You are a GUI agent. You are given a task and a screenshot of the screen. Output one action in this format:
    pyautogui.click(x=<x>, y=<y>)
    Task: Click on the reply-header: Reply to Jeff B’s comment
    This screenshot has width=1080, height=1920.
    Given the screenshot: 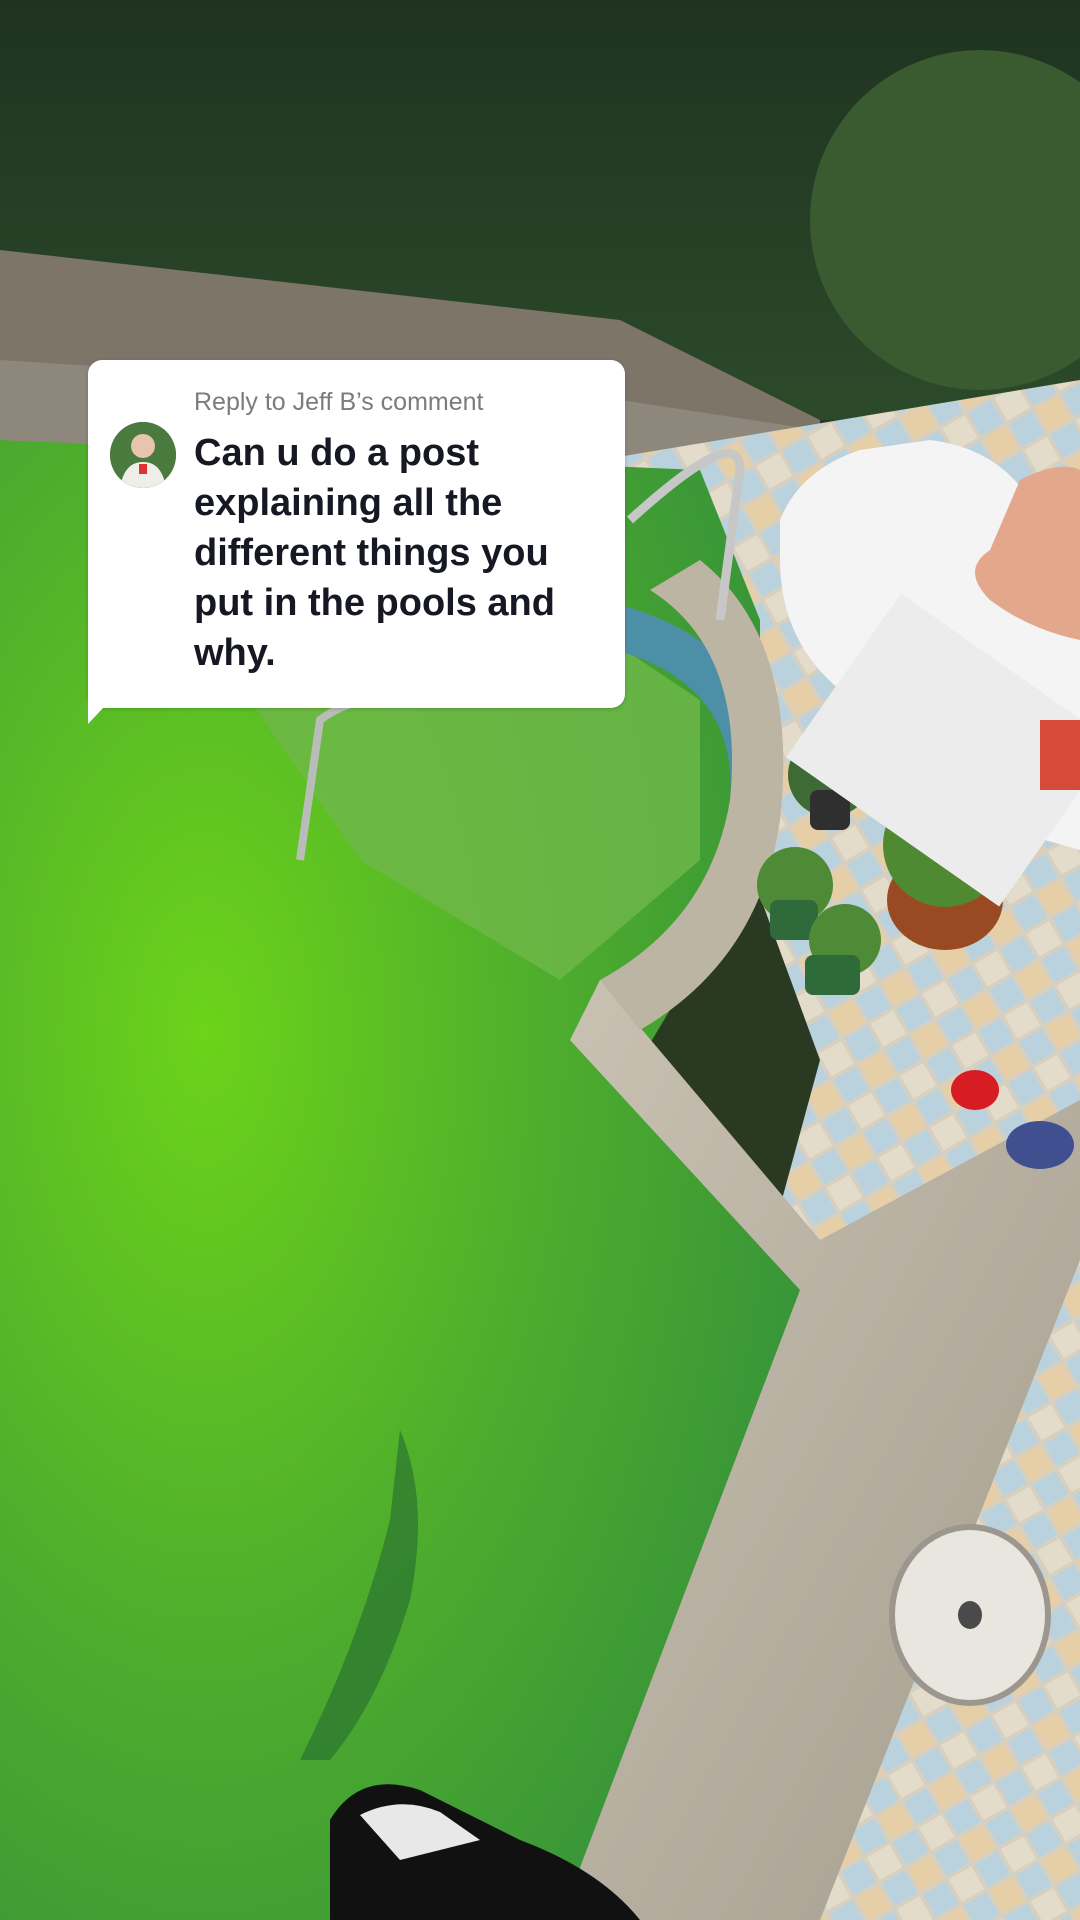 What is the action you would take?
    pyautogui.click(x=339, y=402)
    